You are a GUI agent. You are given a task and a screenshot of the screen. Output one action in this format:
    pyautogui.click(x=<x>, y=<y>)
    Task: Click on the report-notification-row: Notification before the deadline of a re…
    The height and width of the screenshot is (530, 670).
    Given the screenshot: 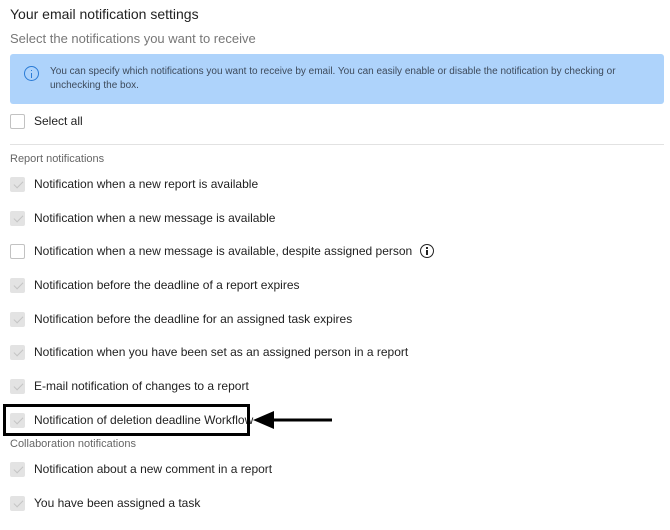 What is the action you would take?
    pyautogui.click(x=155, y=285)
    